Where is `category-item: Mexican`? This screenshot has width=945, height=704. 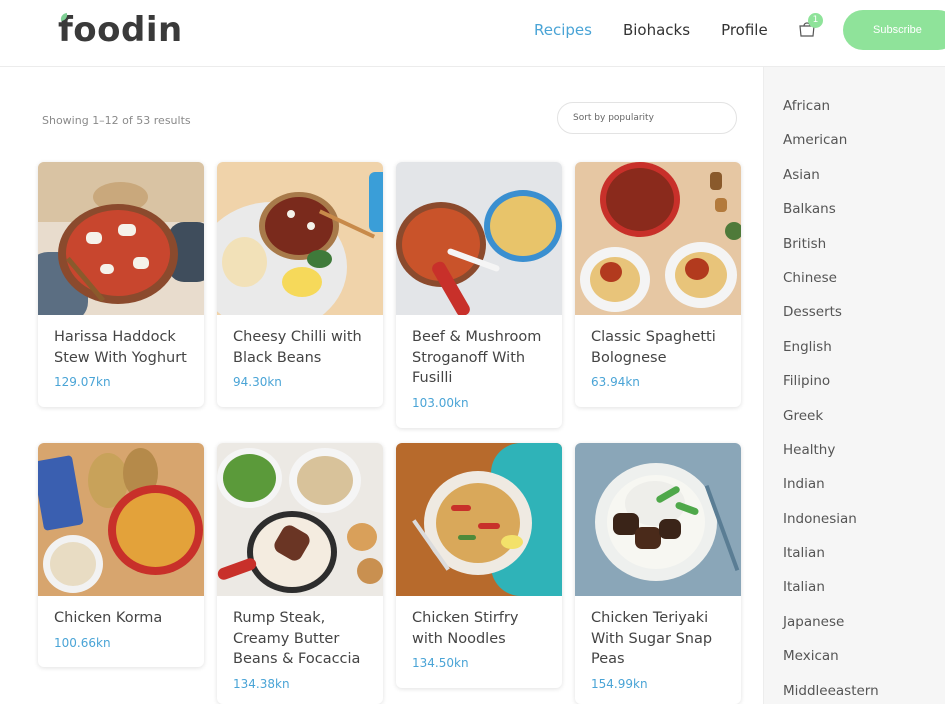
category-item: Mexican is located at coordinates (854, 666).